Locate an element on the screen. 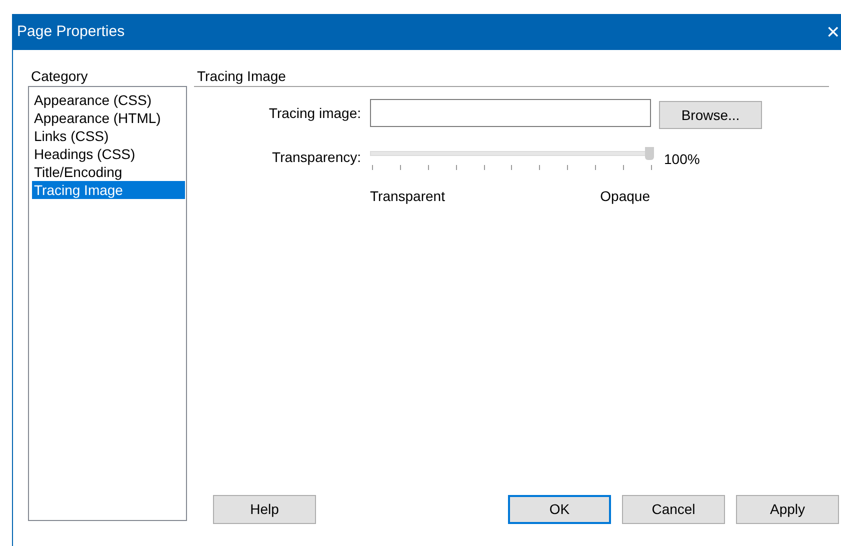  category-item: Links (CSS) is located at coordinates (108, 136).